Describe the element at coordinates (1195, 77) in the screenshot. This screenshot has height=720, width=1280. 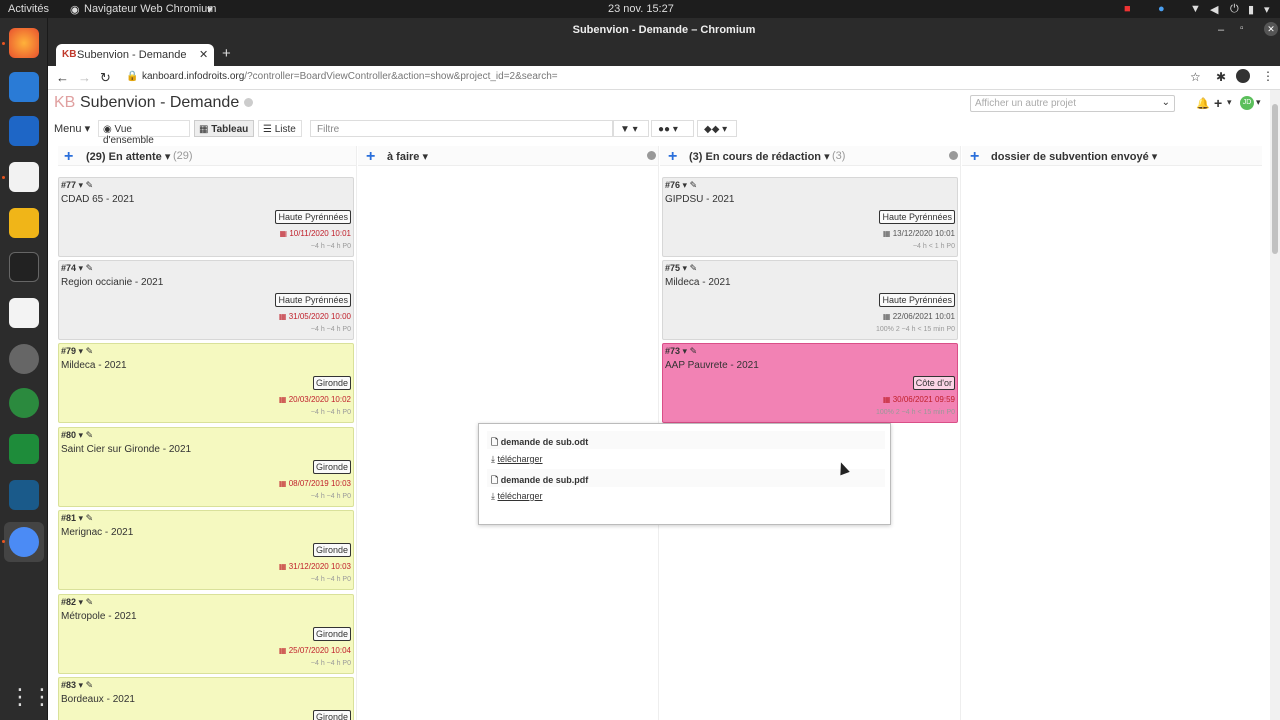
I see `bookmark-star-icon: ☆` at that location.